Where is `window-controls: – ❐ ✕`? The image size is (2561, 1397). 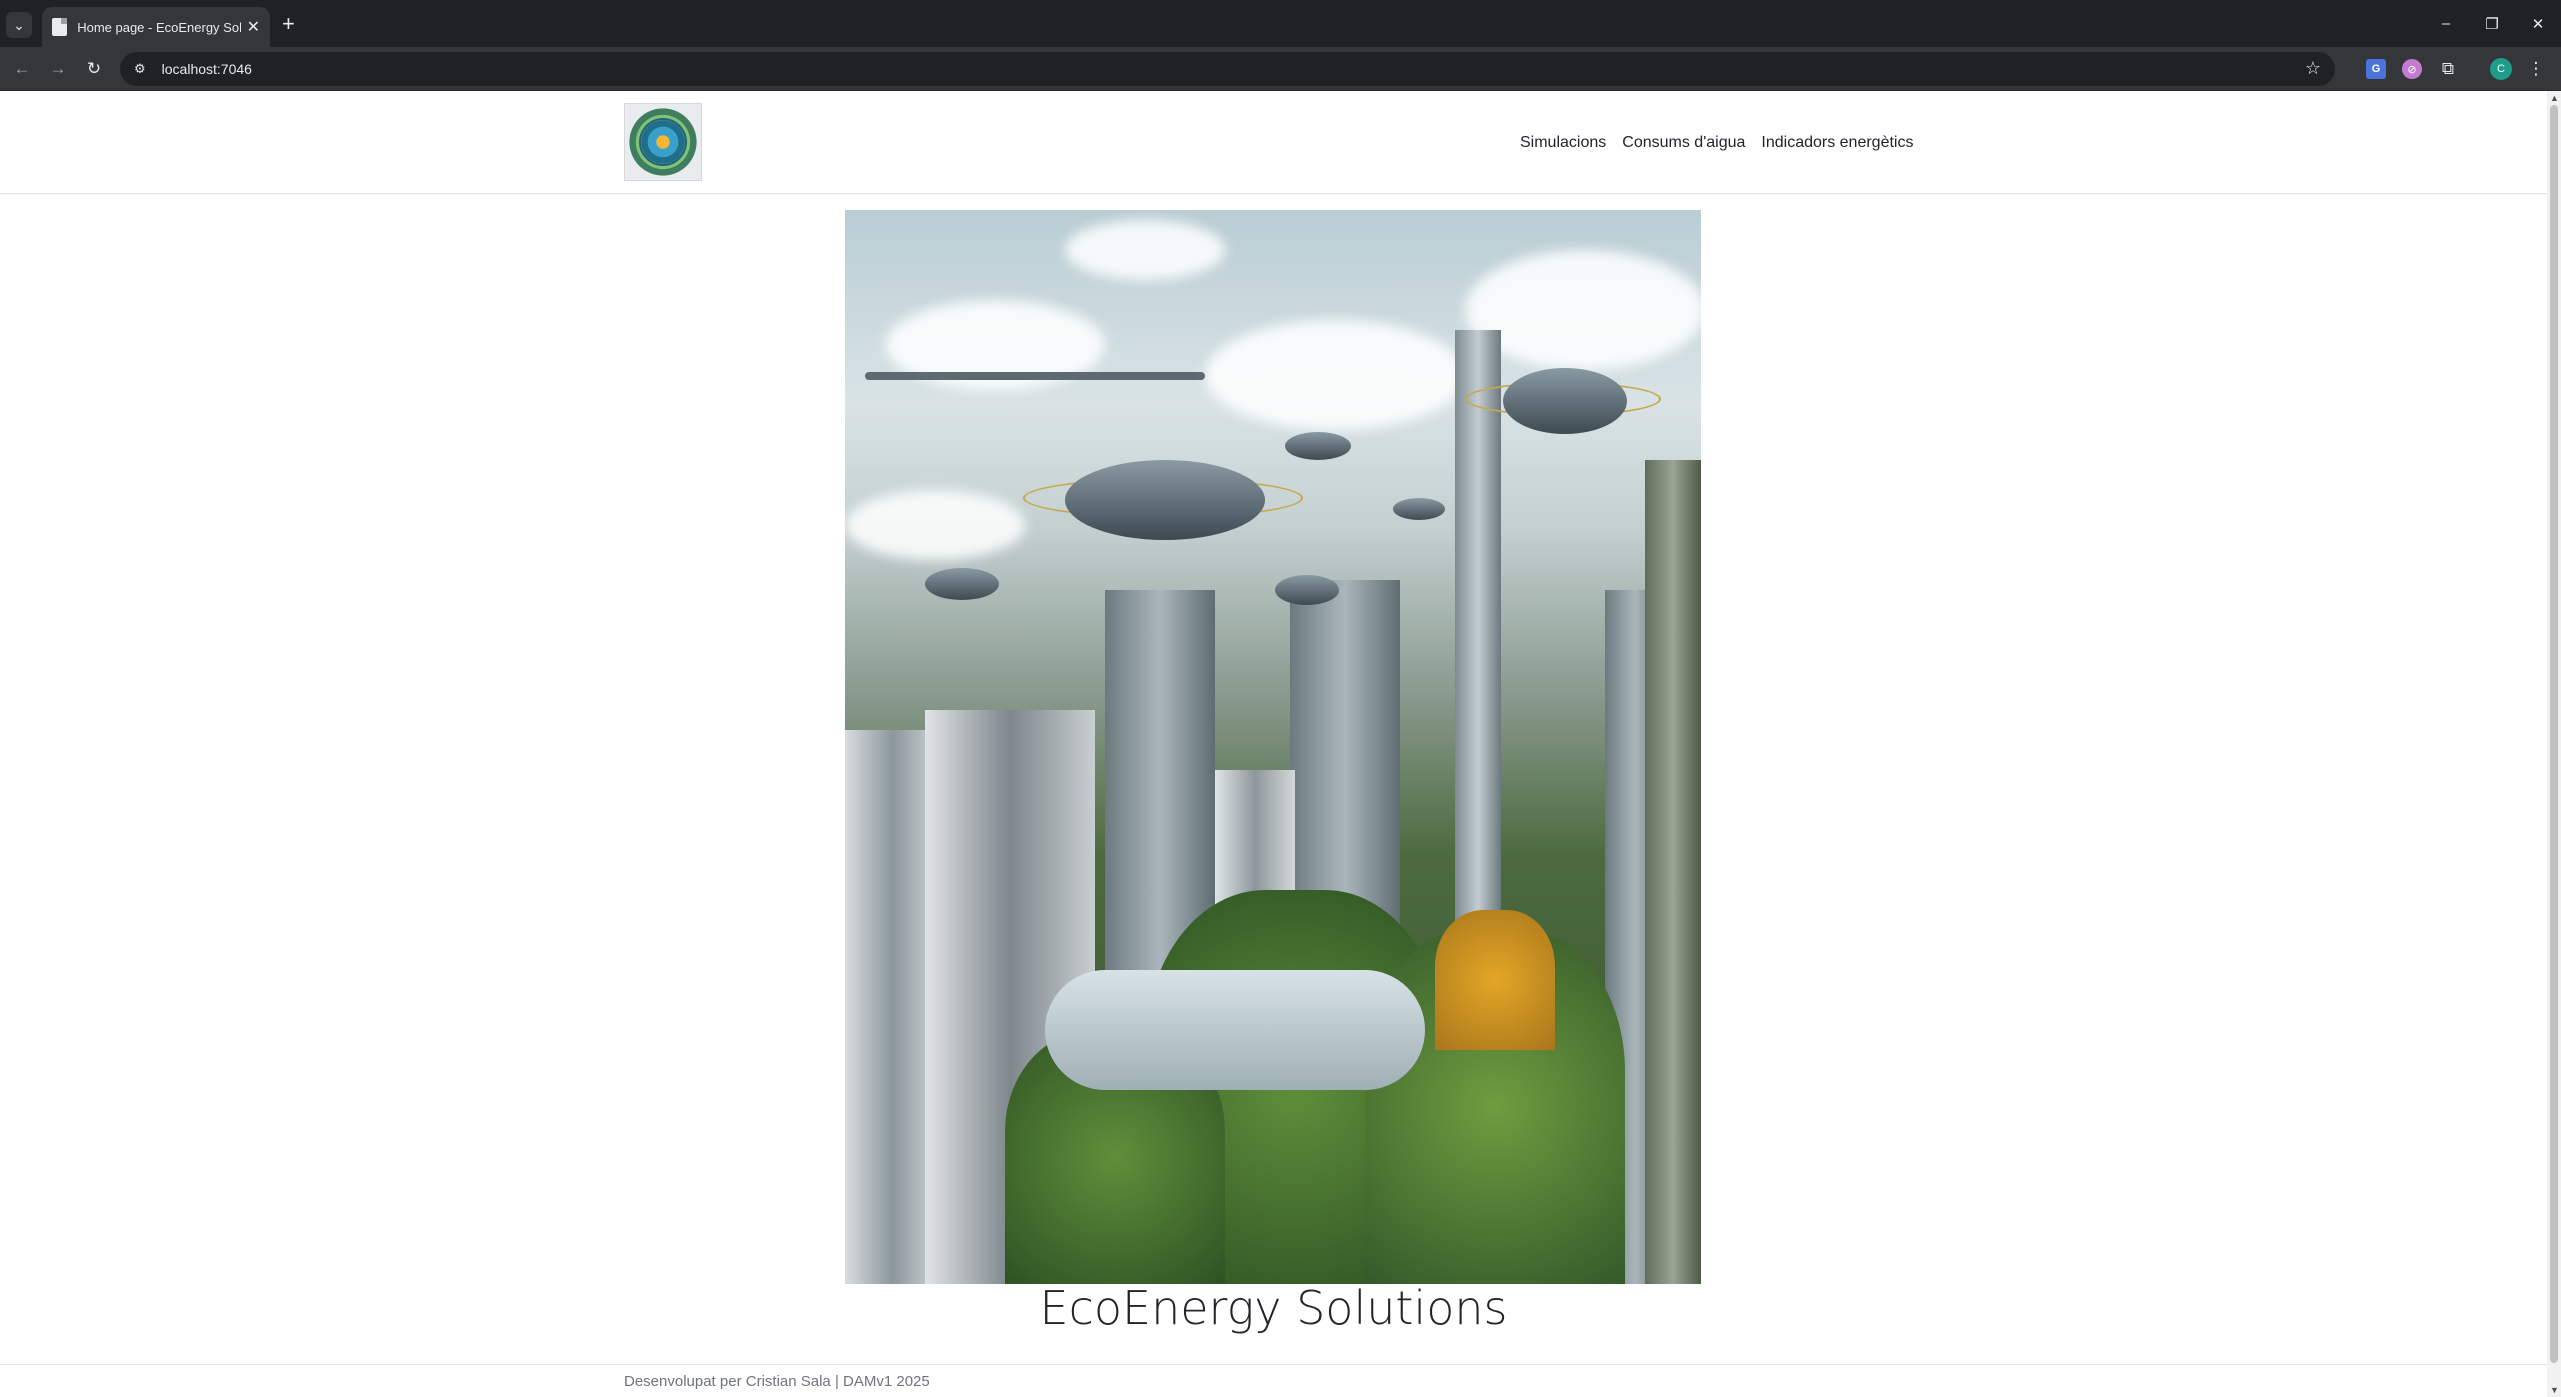
window-controls: – ❐ ✕ is located at coordinates (2492, 23).